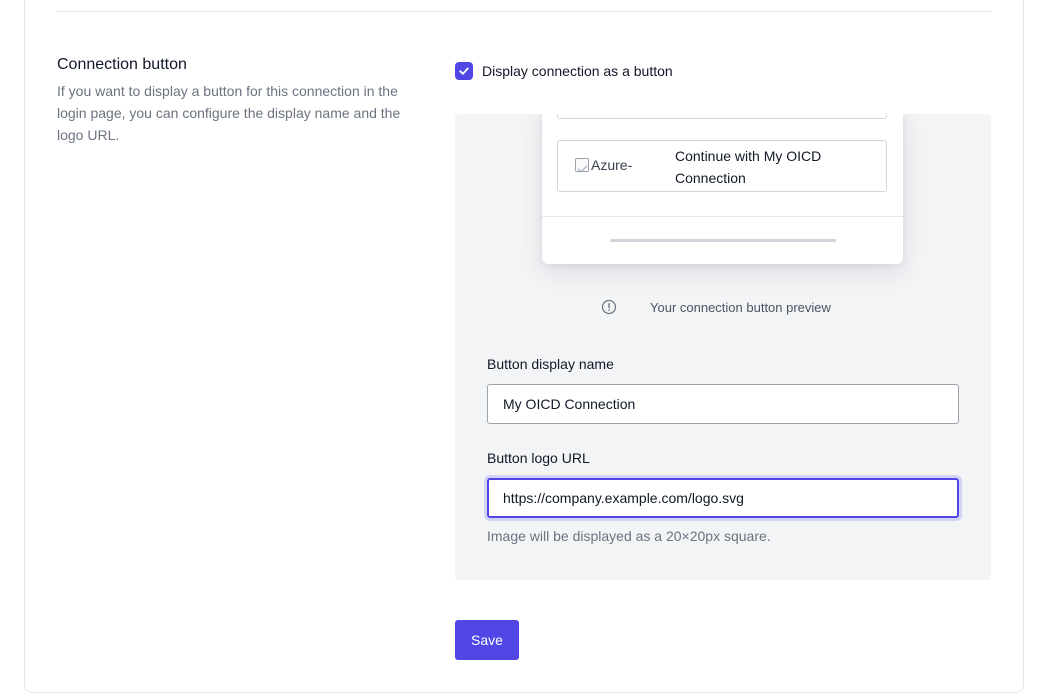 This screenshot has width=1043, height=698. Describe the element at coordinates (122, 64) in the screenshot. I see `section-title: Connection button` at that location.